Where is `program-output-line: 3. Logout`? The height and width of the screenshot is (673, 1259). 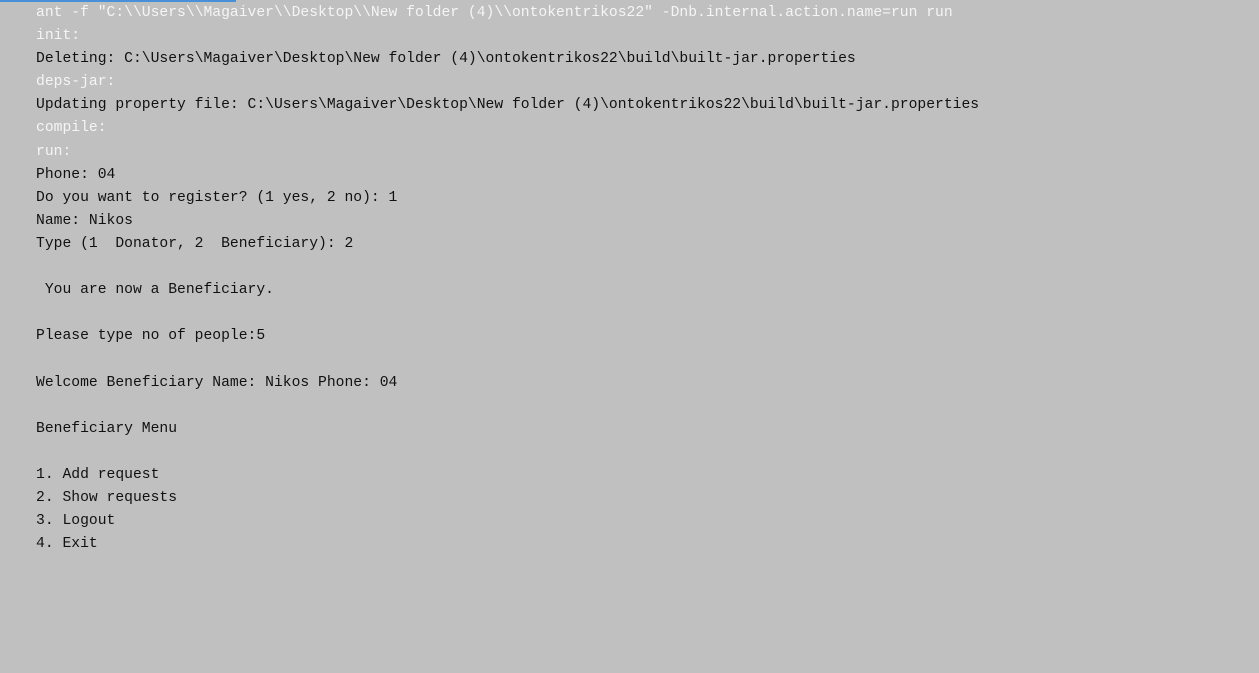
program-output-line: 3. Logout is located at coordinates (76, 521).